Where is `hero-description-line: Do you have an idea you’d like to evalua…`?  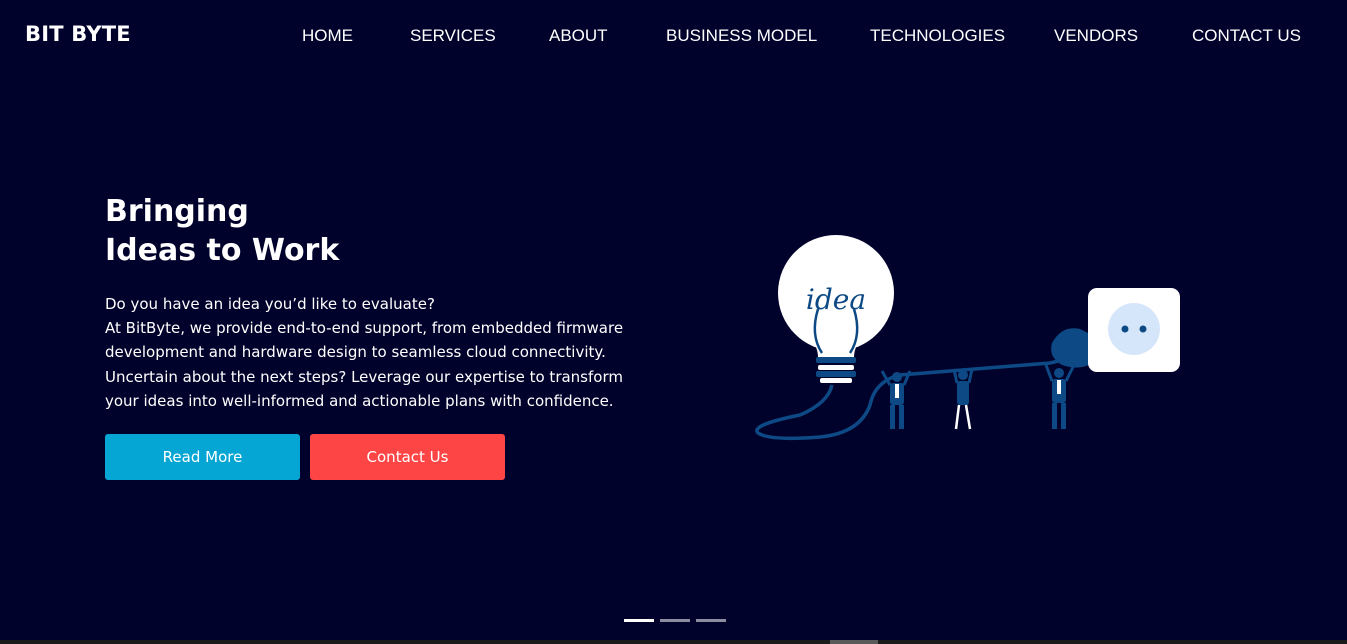 hero-description-line: Do you have an idea you’d like to evalua… is located at coordinates (270, 304).